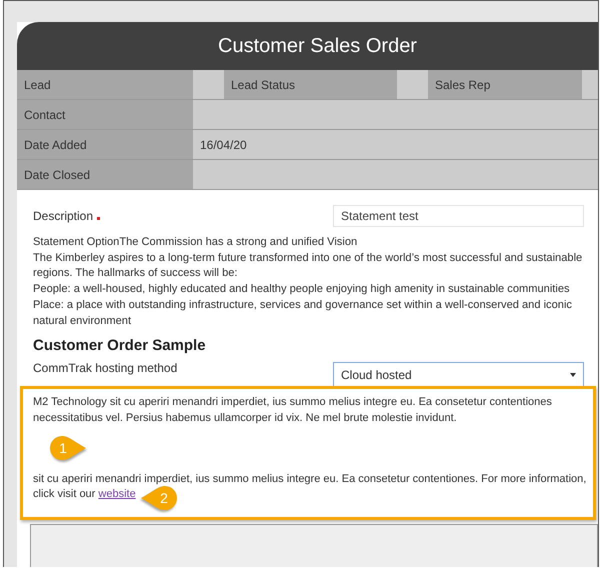 This screenshot has height=570, width=603. I want to click on callout-marker: 2, so click(159, 498).